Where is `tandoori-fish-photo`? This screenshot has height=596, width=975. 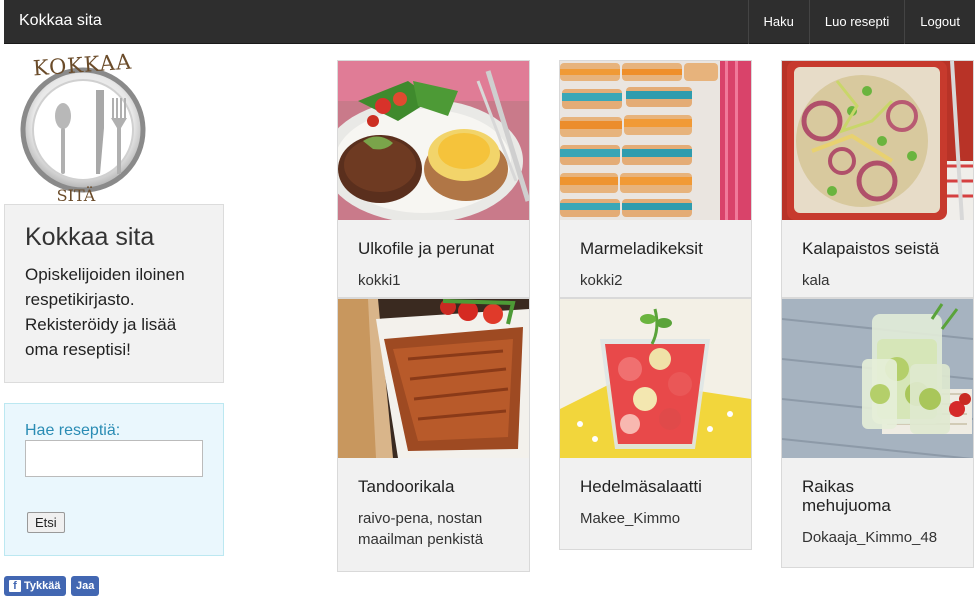 tandoori-fish-photo is located at coordinates (433, 378).